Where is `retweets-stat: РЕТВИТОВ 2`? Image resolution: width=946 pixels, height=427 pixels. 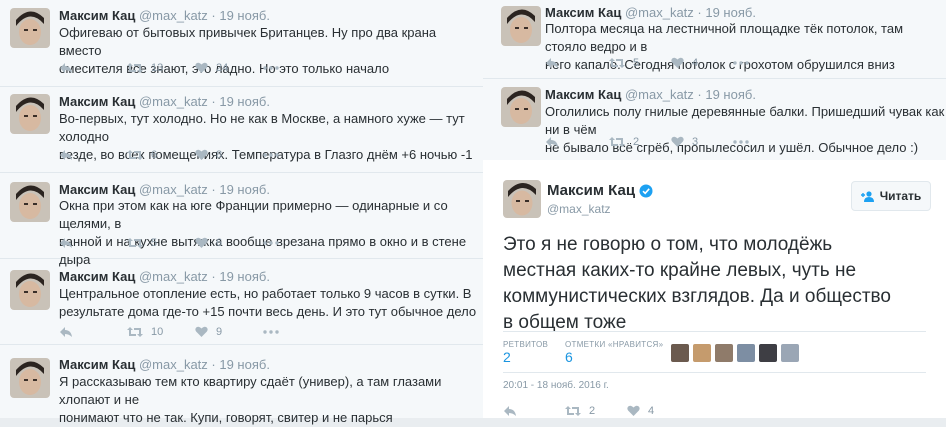 retweets-stat: РЕТВИТОВ 2 is located at coordinates (525, 352).